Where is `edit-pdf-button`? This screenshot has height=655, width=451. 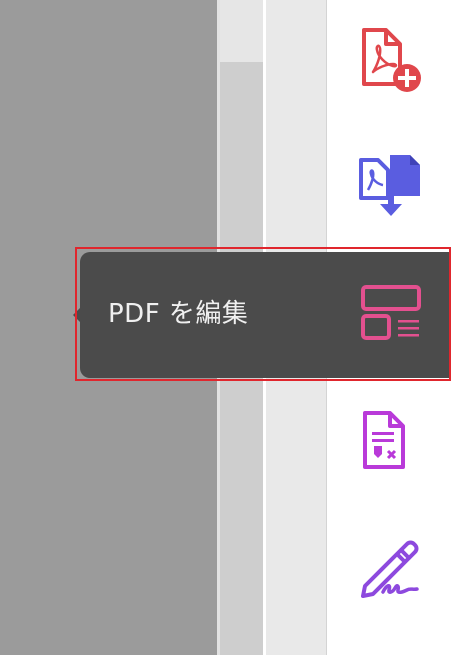 edit-pdf-button is located at coordinates (391, 313).